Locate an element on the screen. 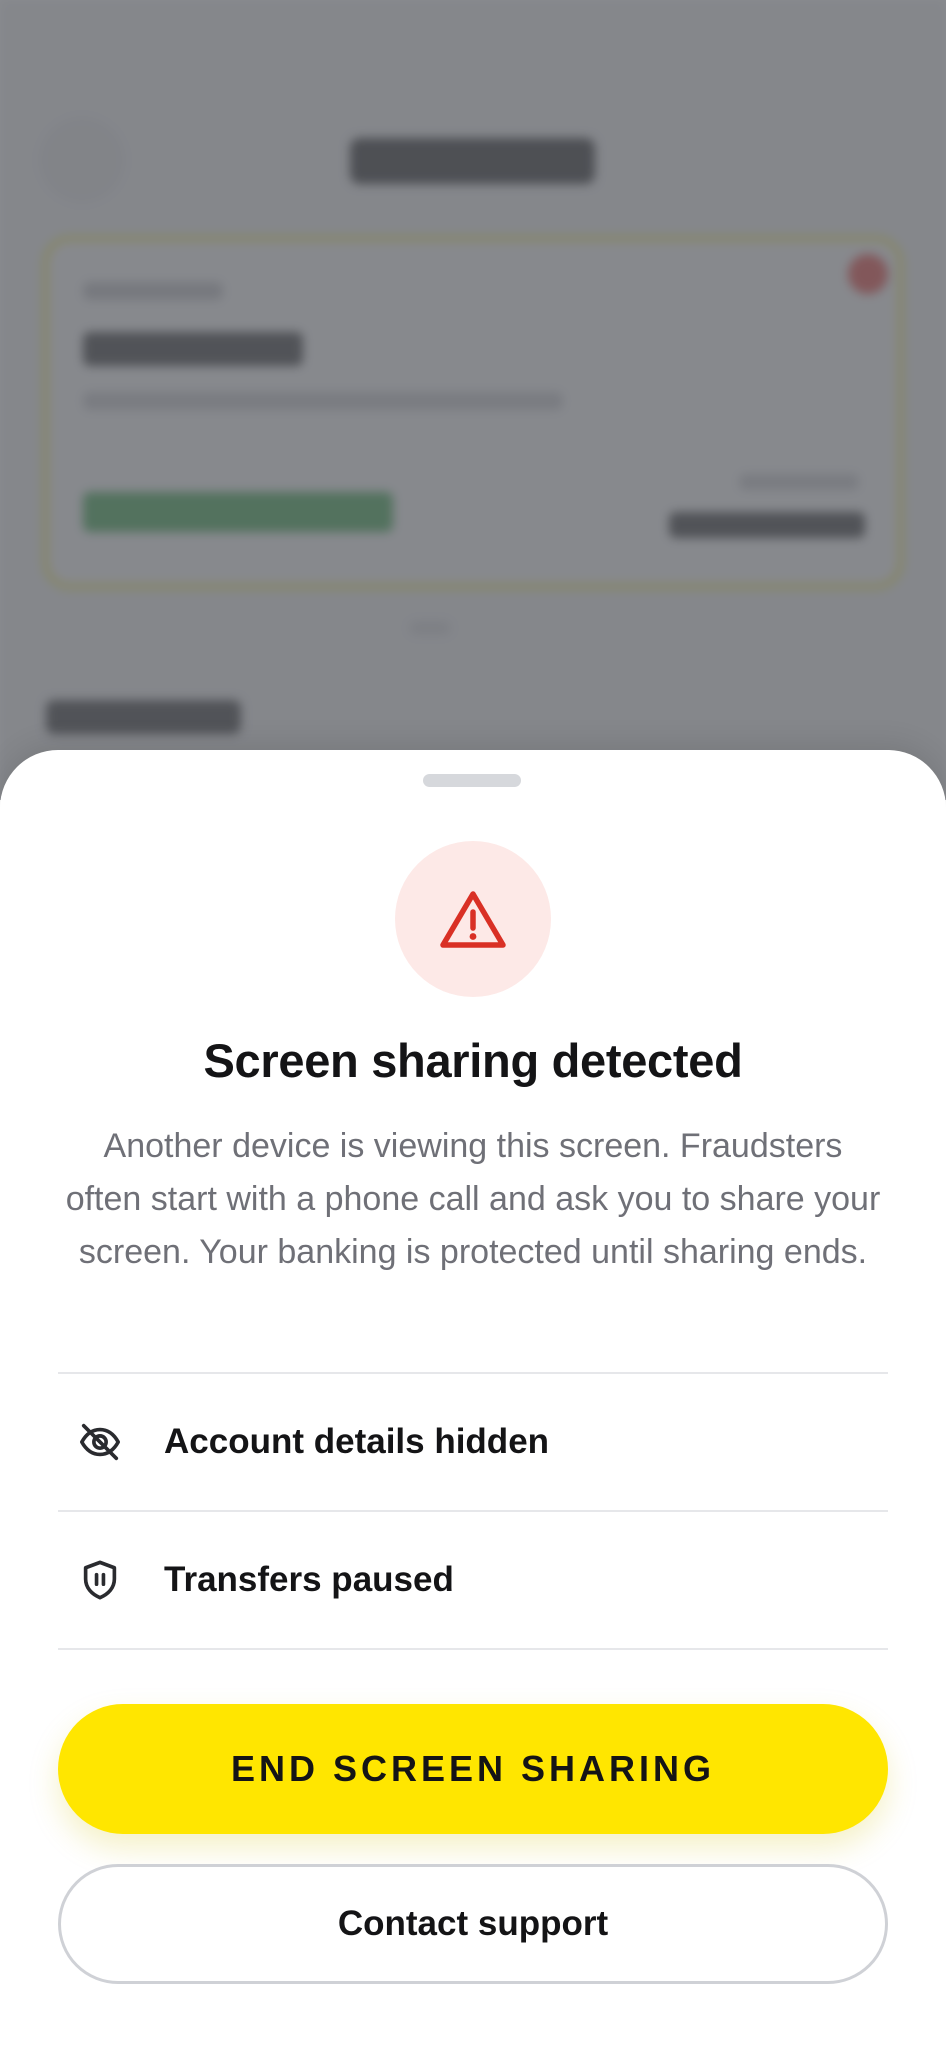 The image size is (946, 2048). sheet-title: Screen sharing detected is located at coordinates (473, 1060).